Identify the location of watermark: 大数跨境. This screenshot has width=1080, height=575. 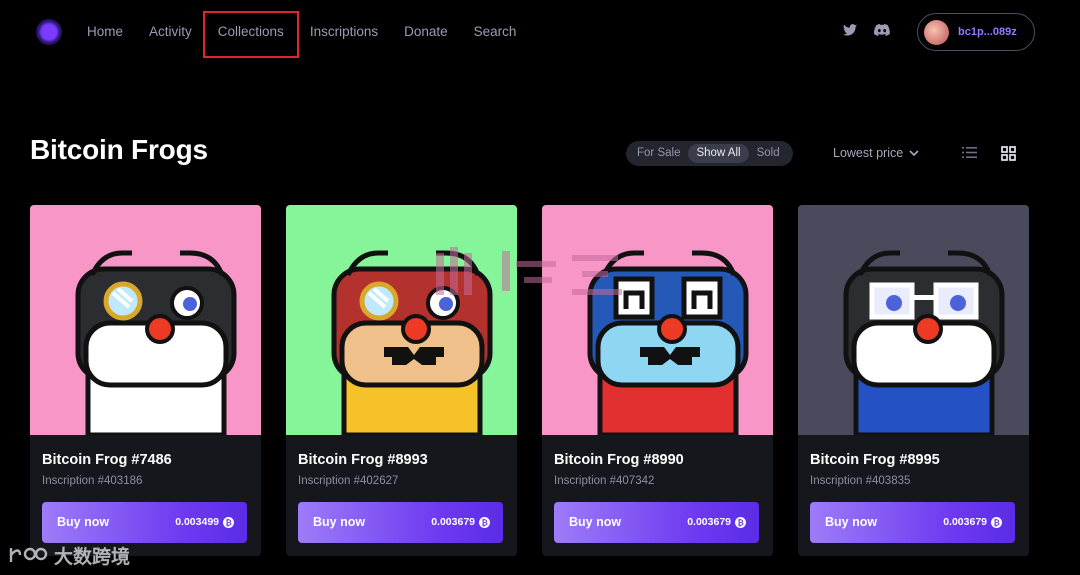
(69, 555).